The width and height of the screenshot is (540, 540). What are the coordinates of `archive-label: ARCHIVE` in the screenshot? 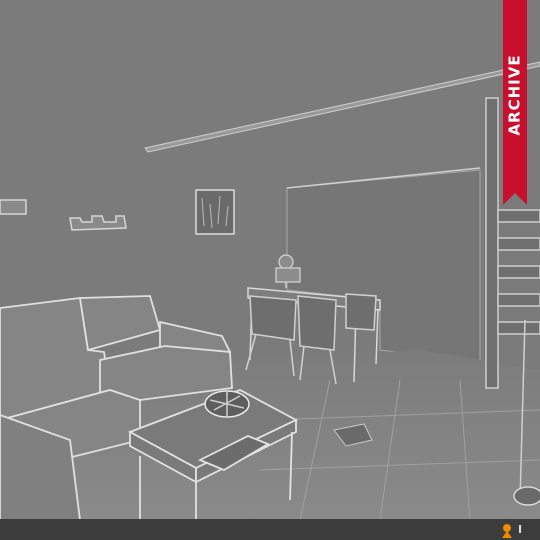 It's located at (515, 95).